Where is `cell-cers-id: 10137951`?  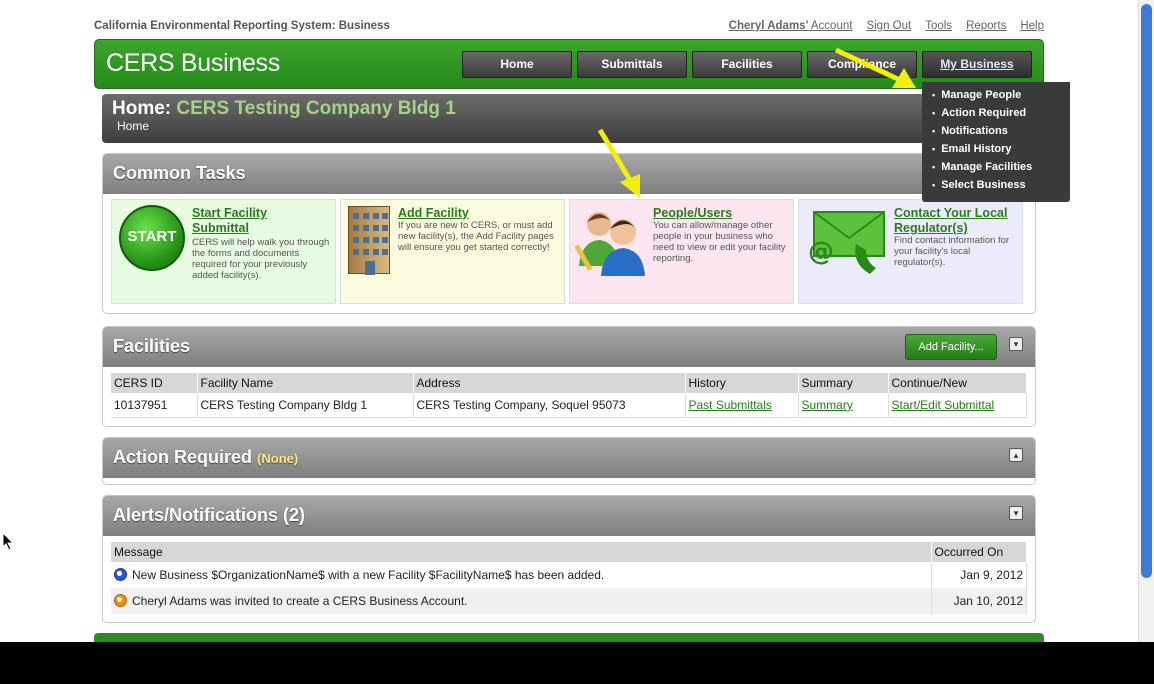
cell-cers-id: 10137951 is located at coordinates (154, 405).